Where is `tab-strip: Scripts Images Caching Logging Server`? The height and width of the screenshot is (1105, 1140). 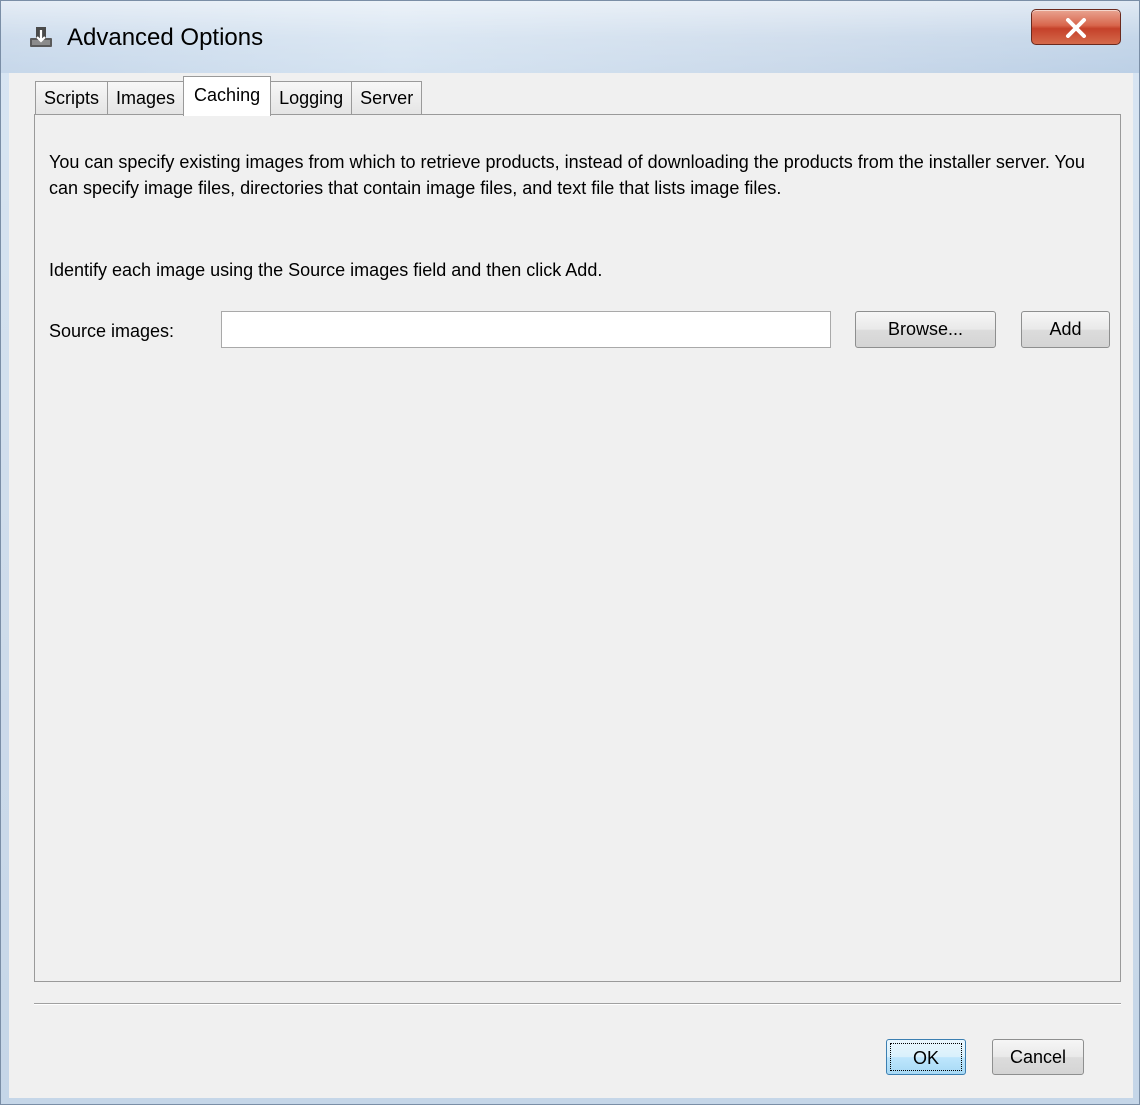 tab-strip: Scripts Images Caching Logging Server is located at coordinates (229, 96).